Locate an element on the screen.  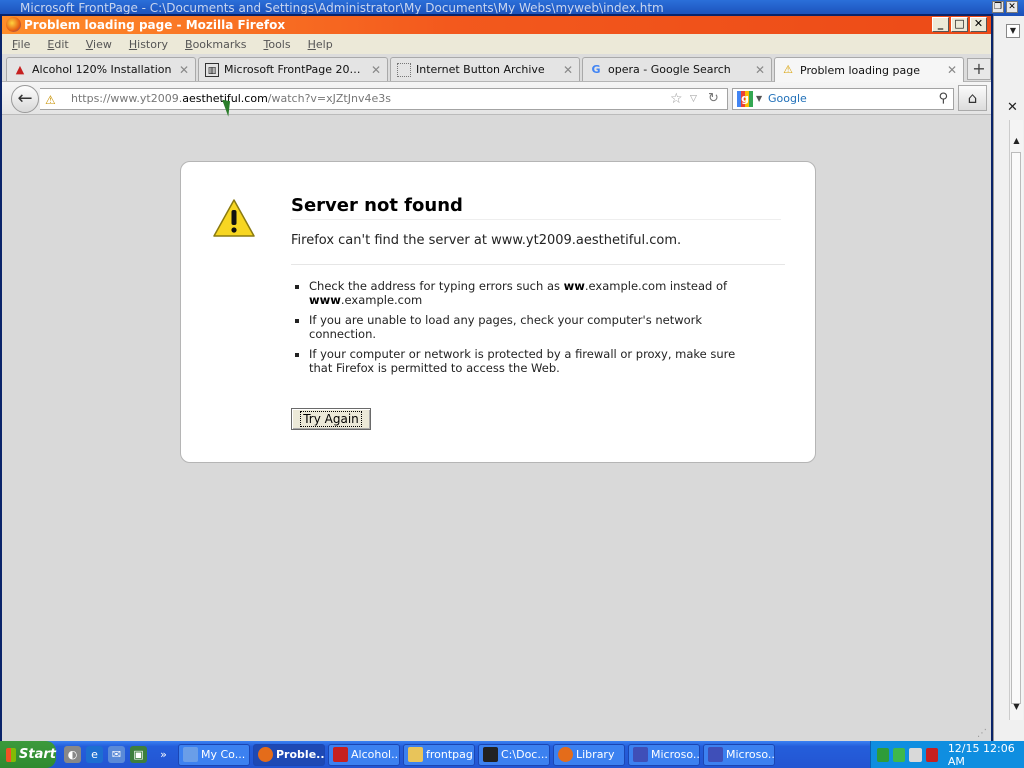
menu-edit: Edit is located at coordinates (57, 44).